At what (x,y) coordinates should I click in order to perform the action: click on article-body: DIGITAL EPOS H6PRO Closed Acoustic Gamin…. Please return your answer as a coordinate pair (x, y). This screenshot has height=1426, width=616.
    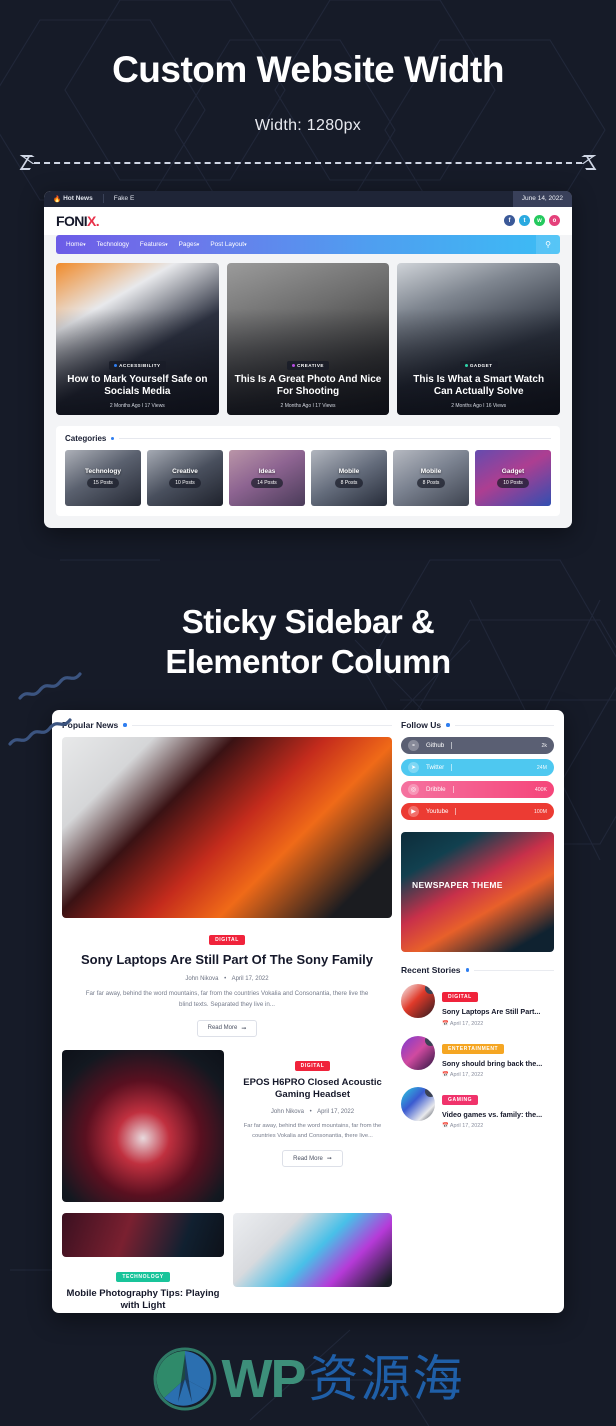
    Looking at the image, I should click on (312, 1126).